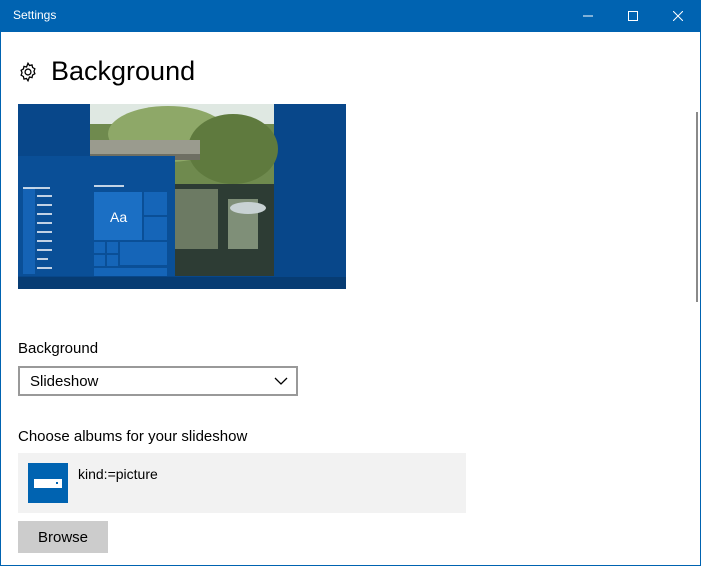  I want to click on browse-button: Browse, so click(63, 537).